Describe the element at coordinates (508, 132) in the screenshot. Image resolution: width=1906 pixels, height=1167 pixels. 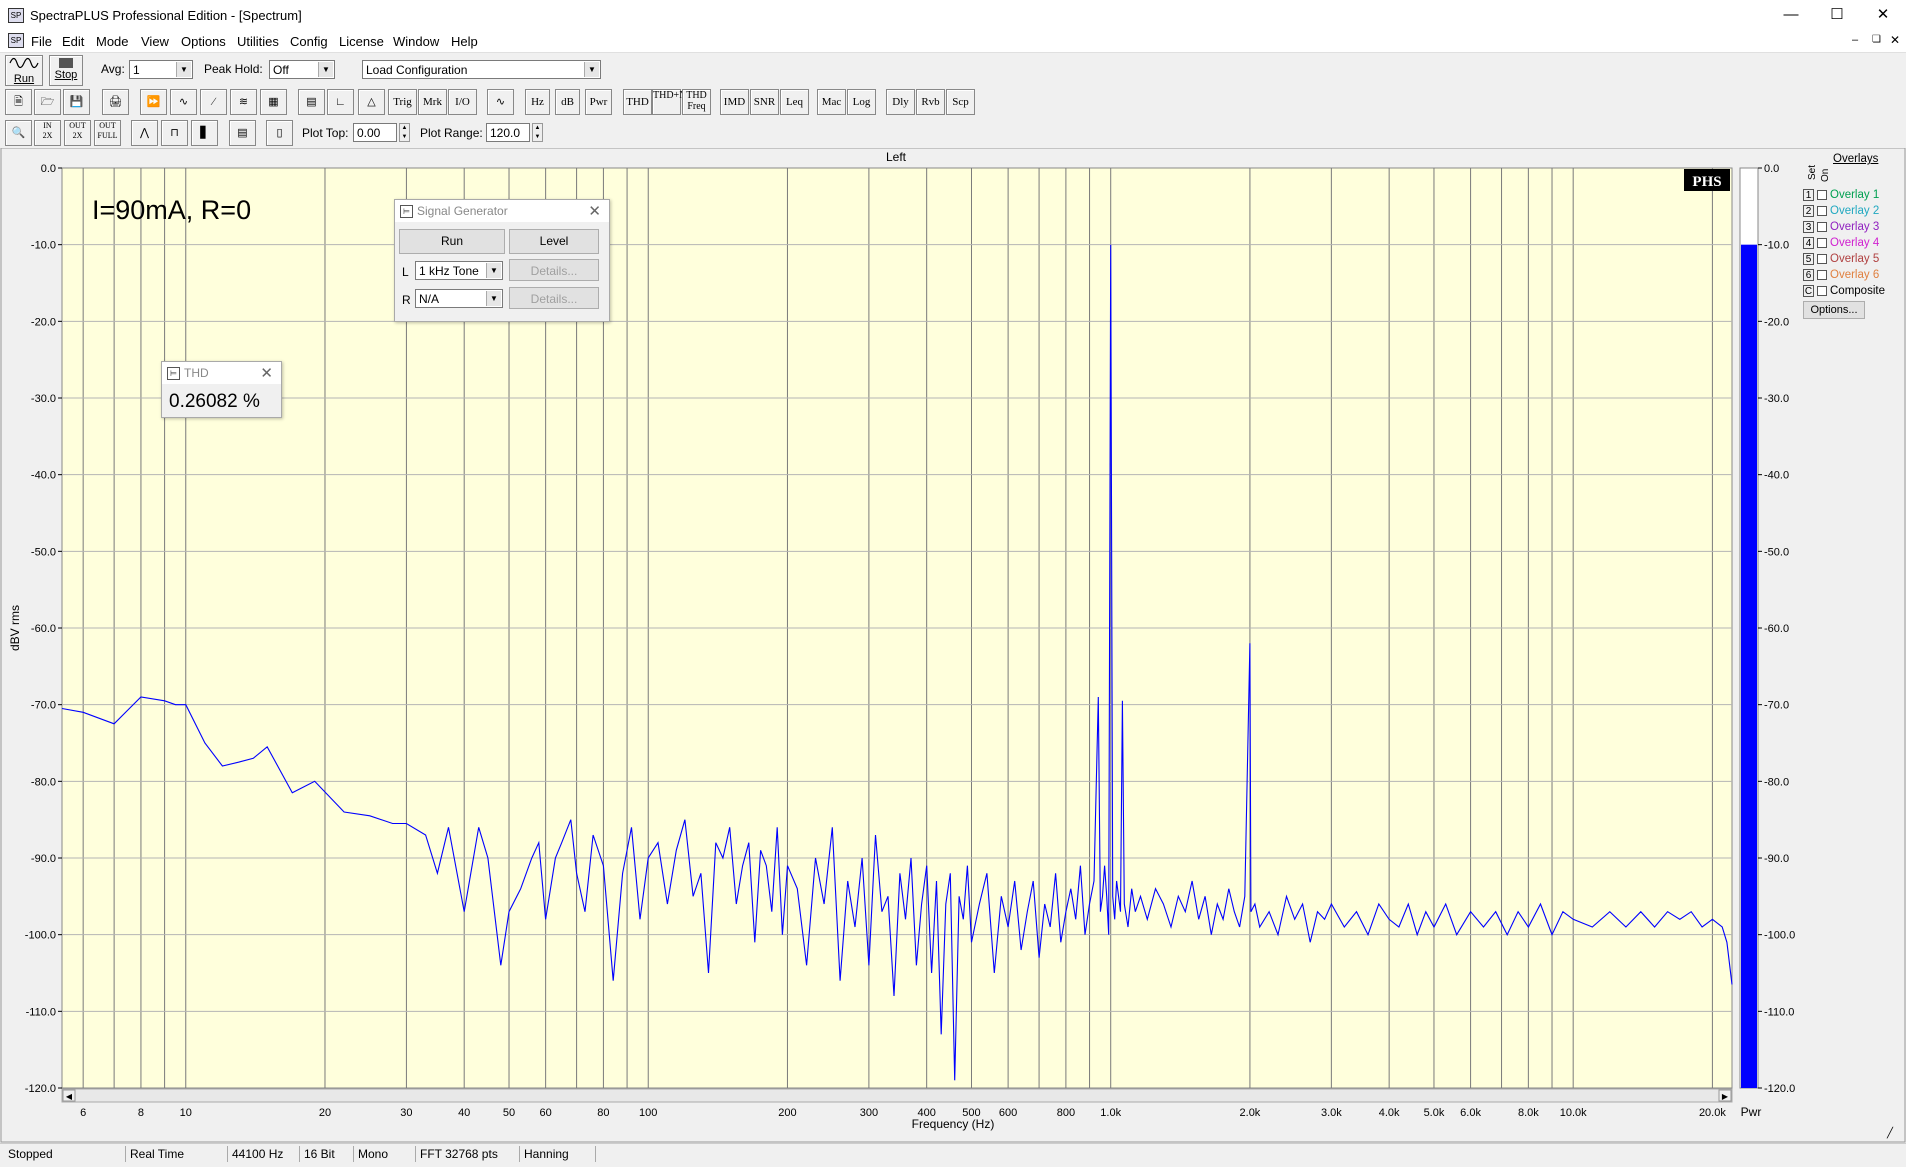
I see `plot-range-input: 120.0` at that location.